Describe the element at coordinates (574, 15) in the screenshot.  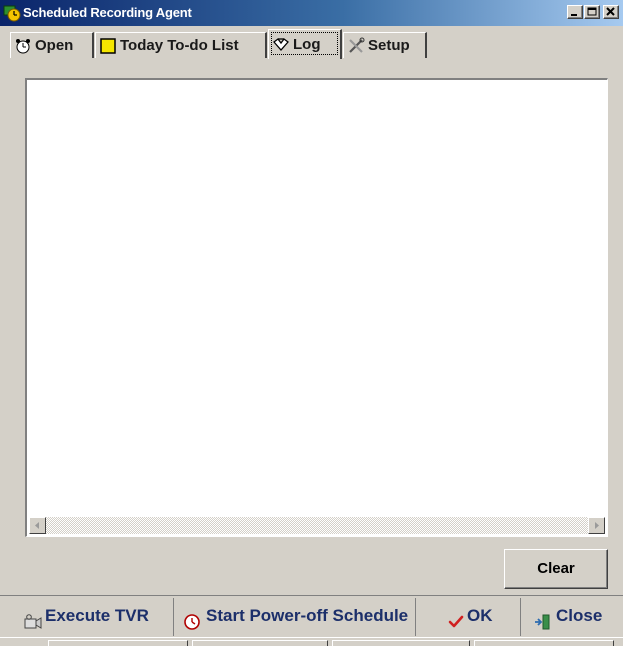
I see `minimize-icon` at that location.